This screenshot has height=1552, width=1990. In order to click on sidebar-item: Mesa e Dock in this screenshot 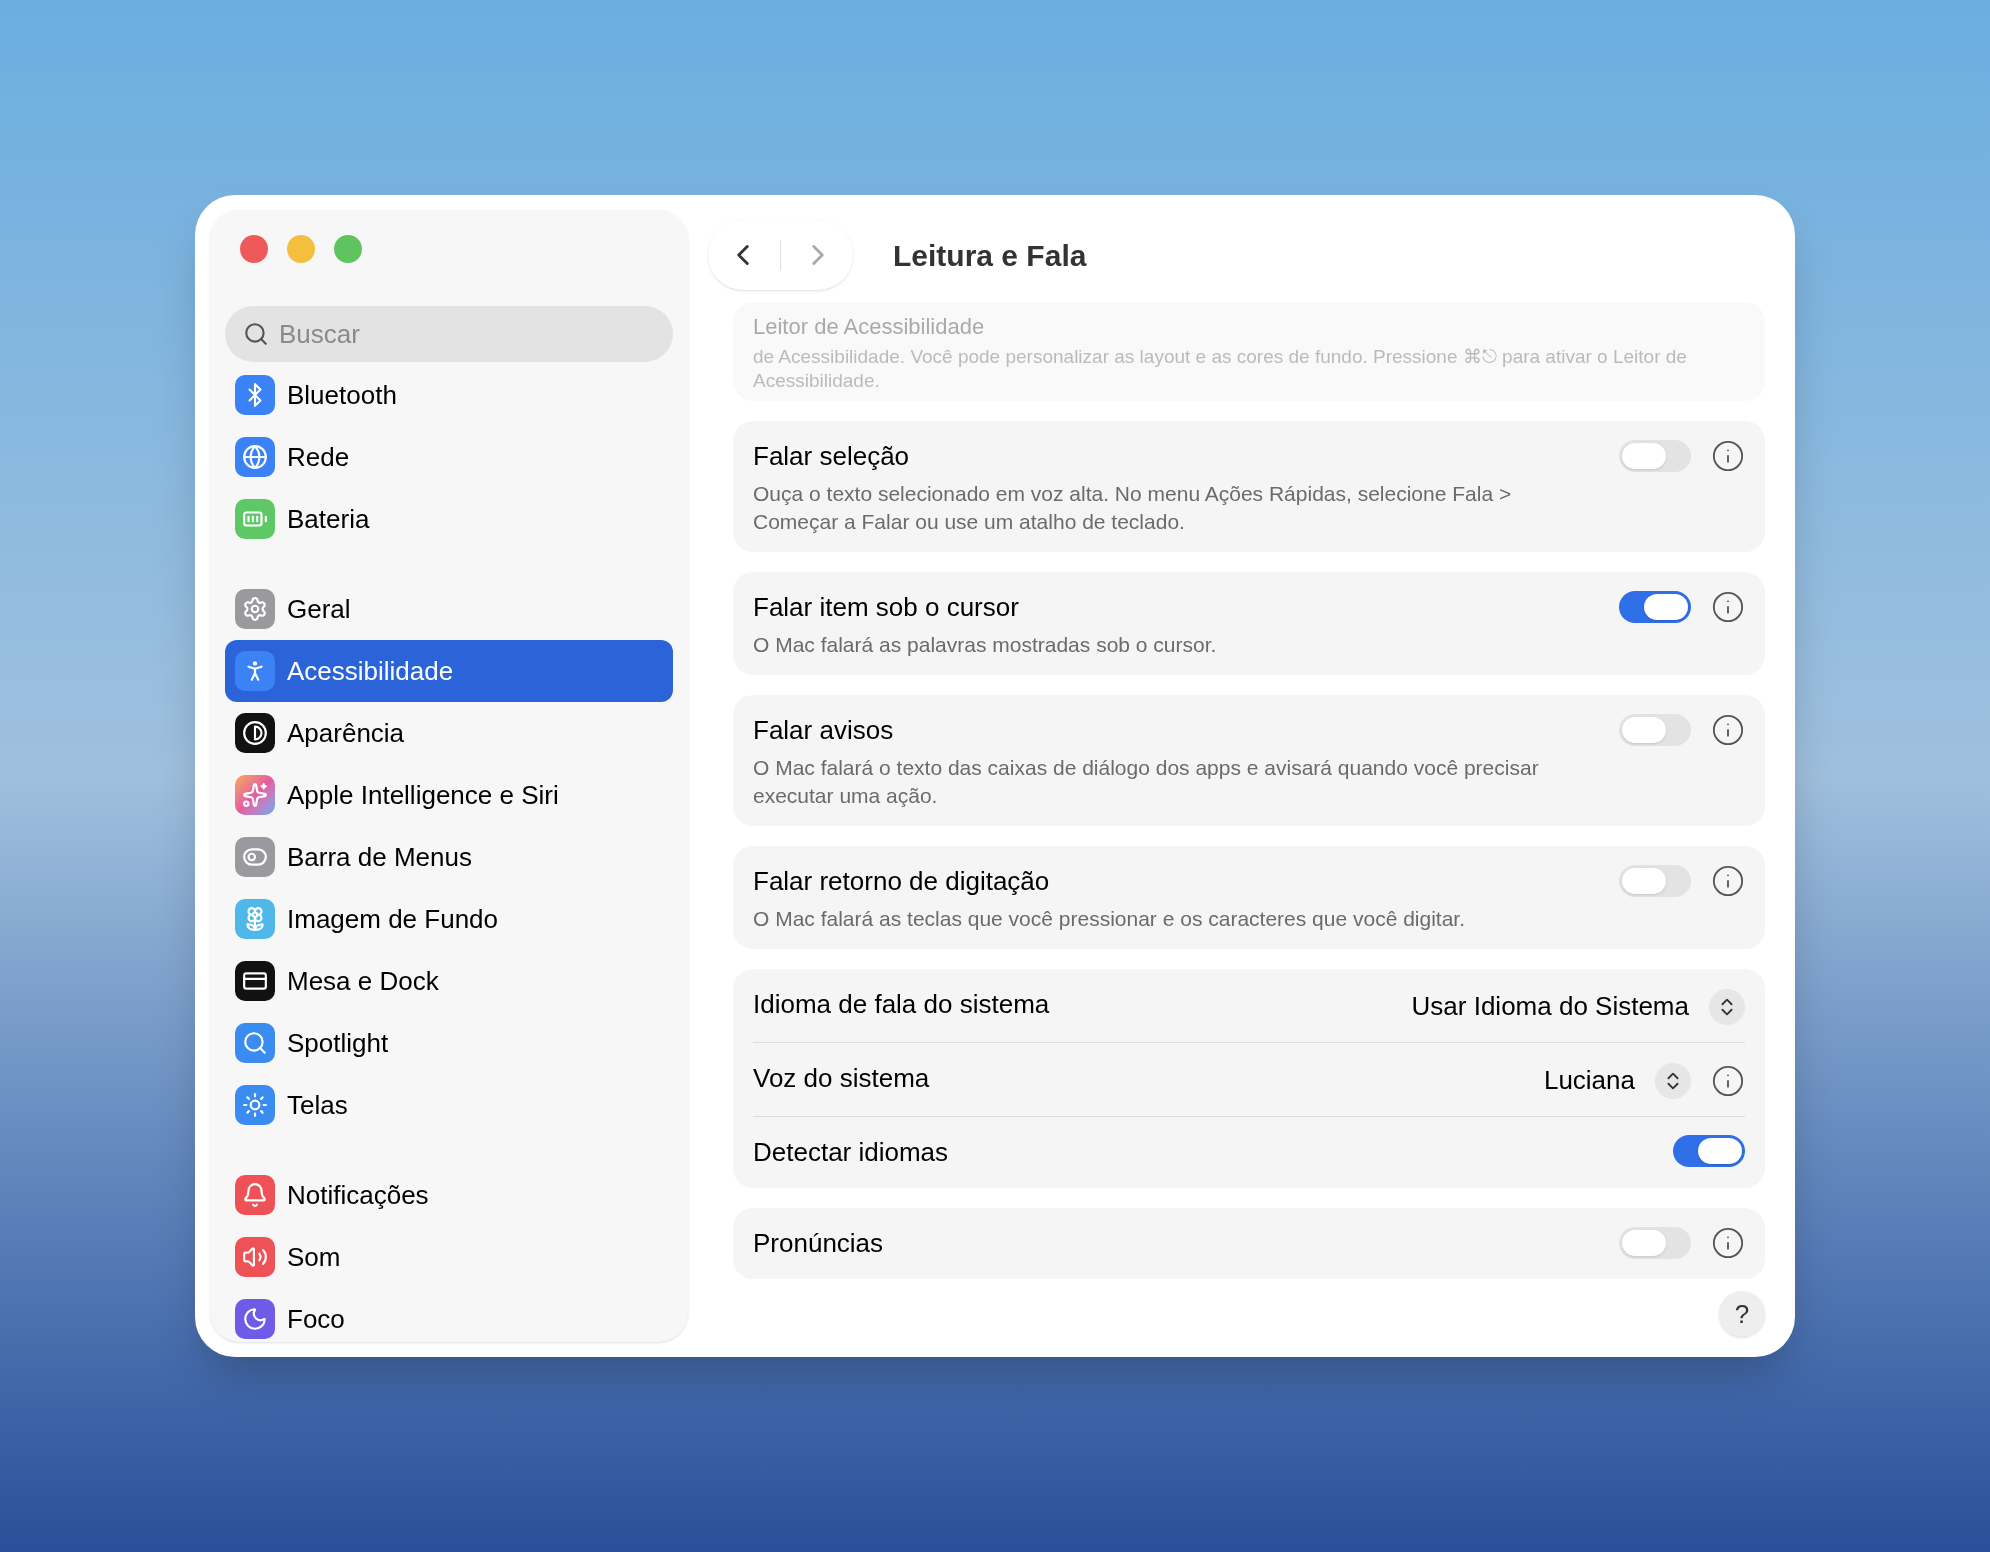, I will do `click(449, 981)`.